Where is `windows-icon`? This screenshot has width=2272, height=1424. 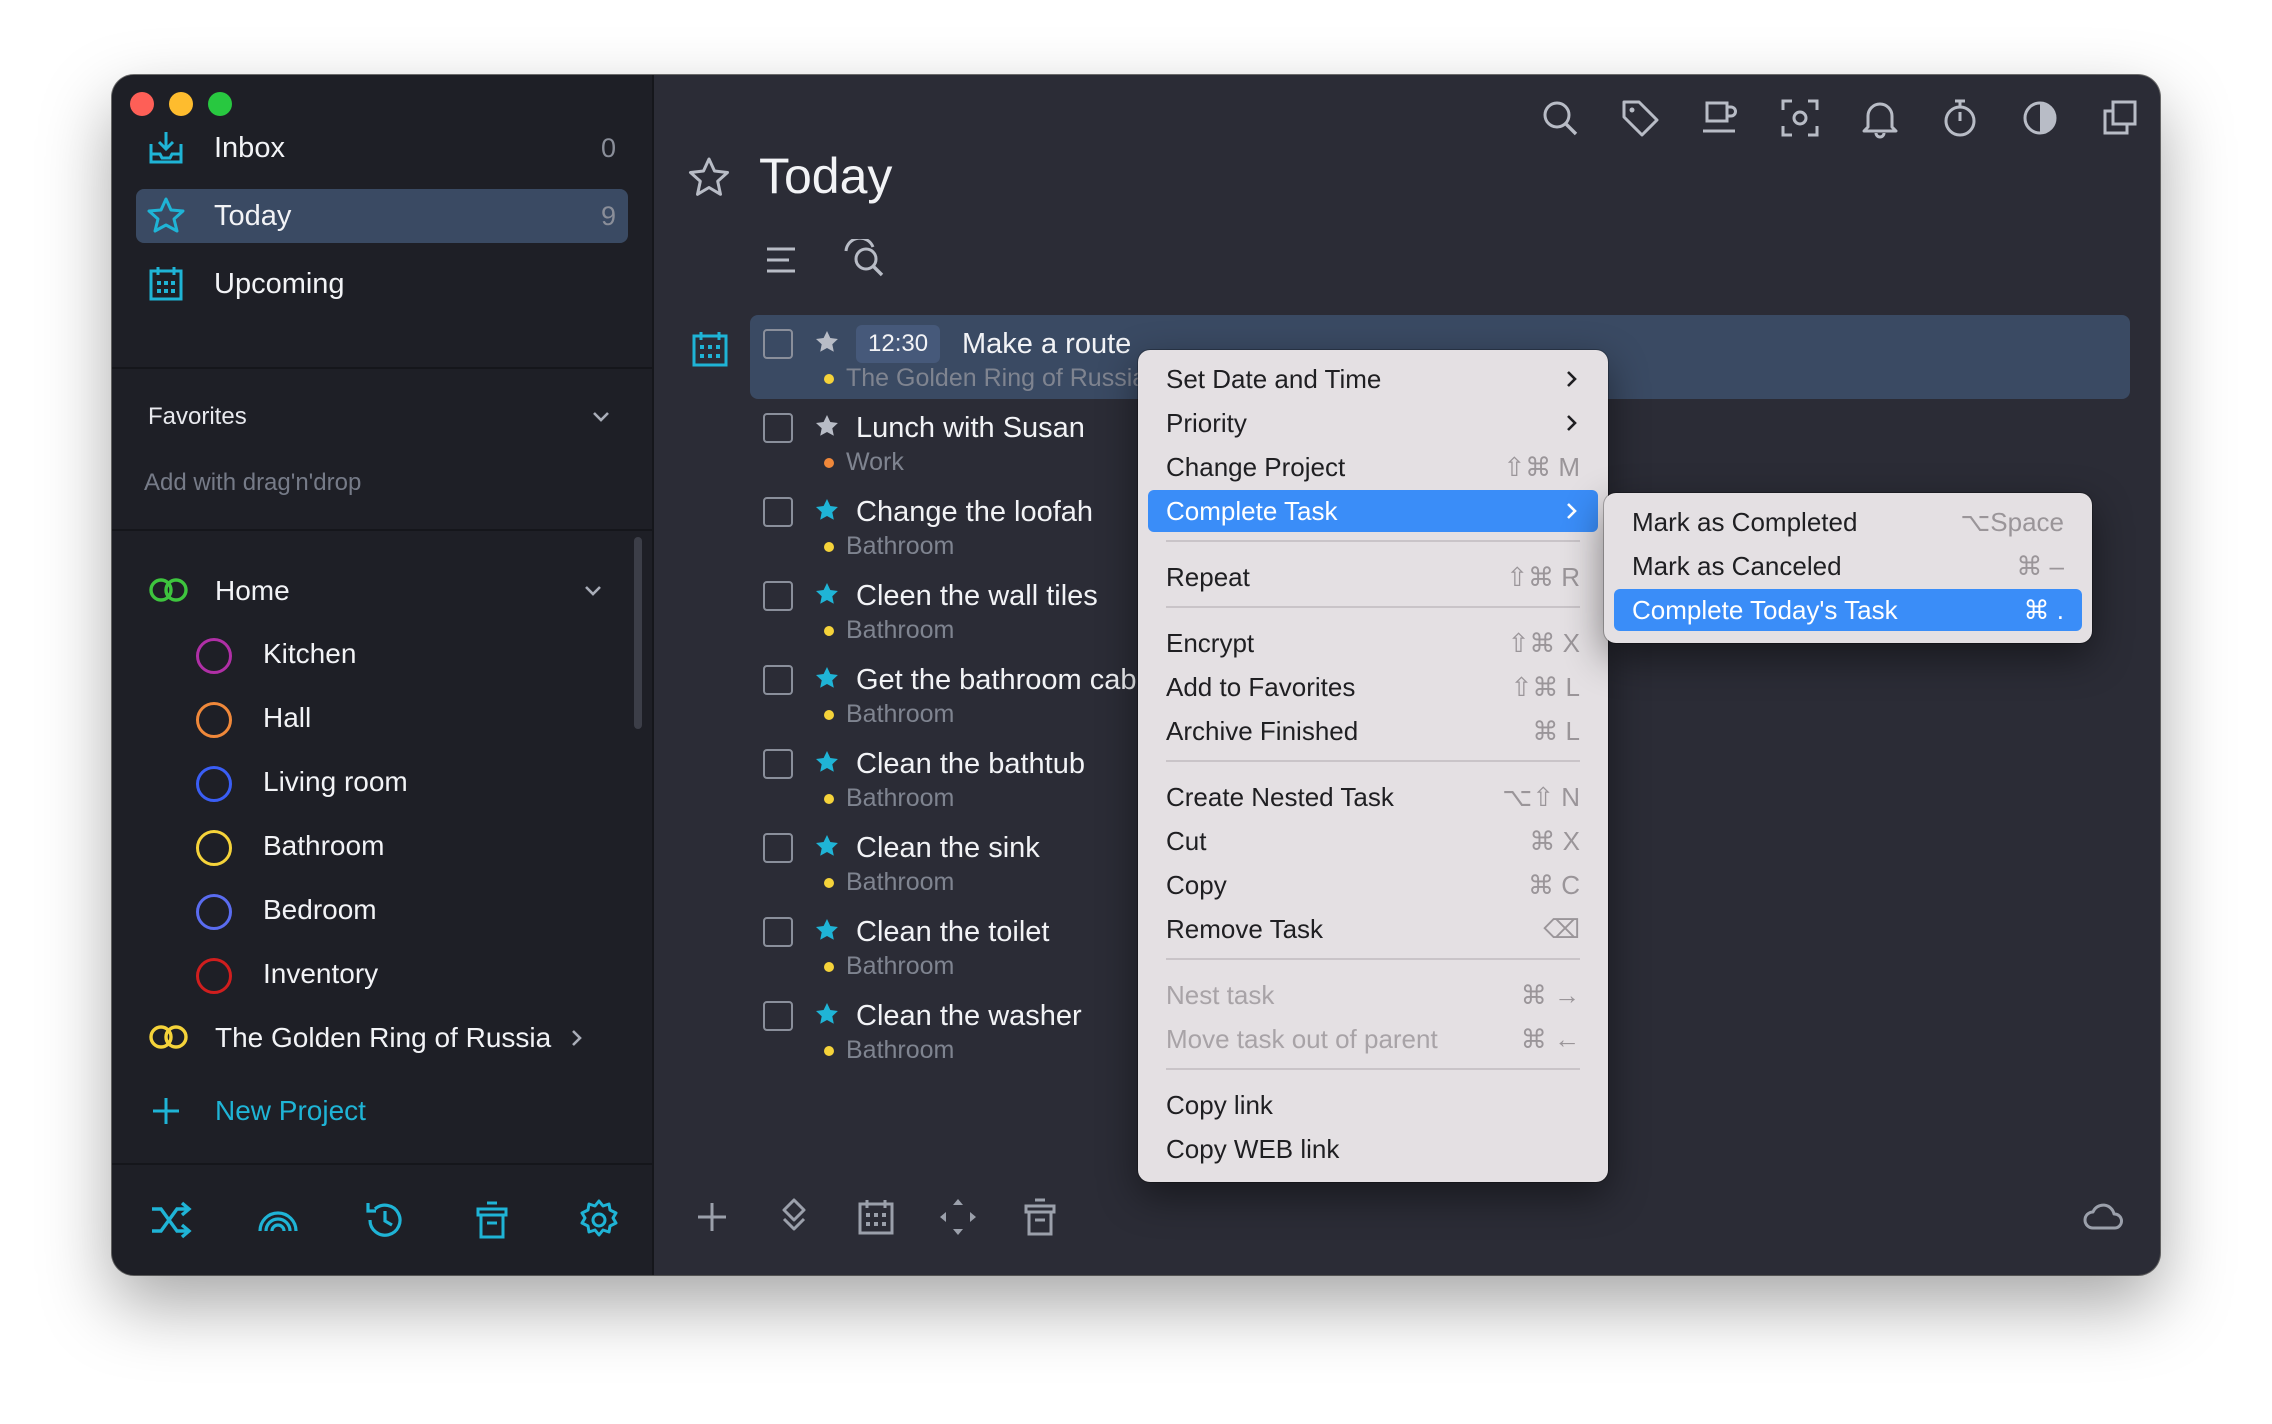
windows-icon is located at coordinates (2120, 118).